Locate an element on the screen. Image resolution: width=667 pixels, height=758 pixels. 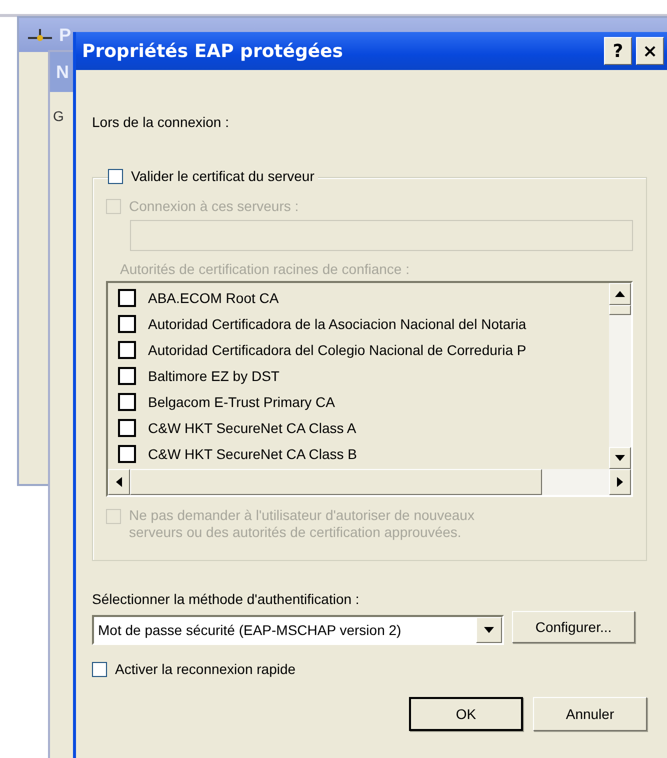
scroll-up-button is located at coordinates (620, 294).